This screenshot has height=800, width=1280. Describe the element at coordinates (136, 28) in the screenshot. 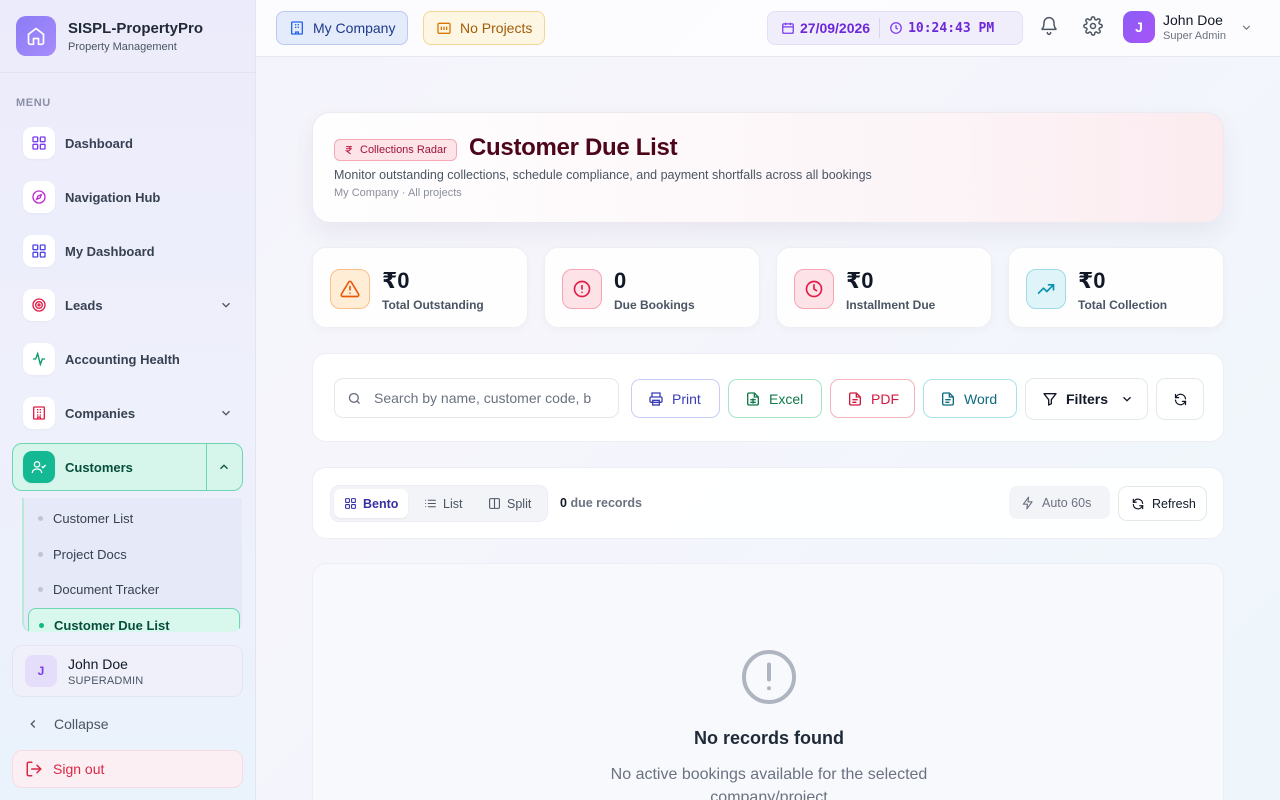

I see `brand-name: SISPL-PropertyPro` at that location.